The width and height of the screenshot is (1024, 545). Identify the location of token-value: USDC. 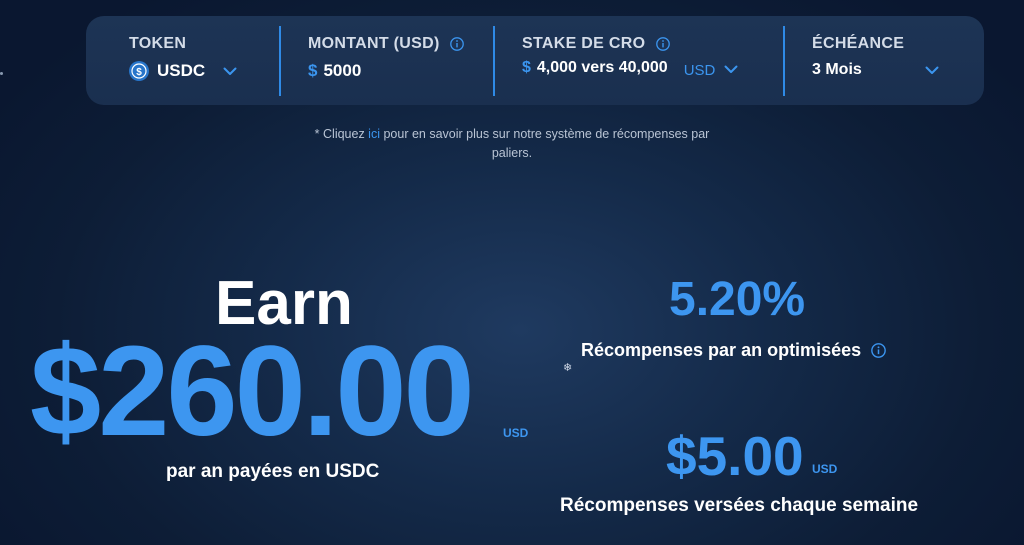
(181, 70).